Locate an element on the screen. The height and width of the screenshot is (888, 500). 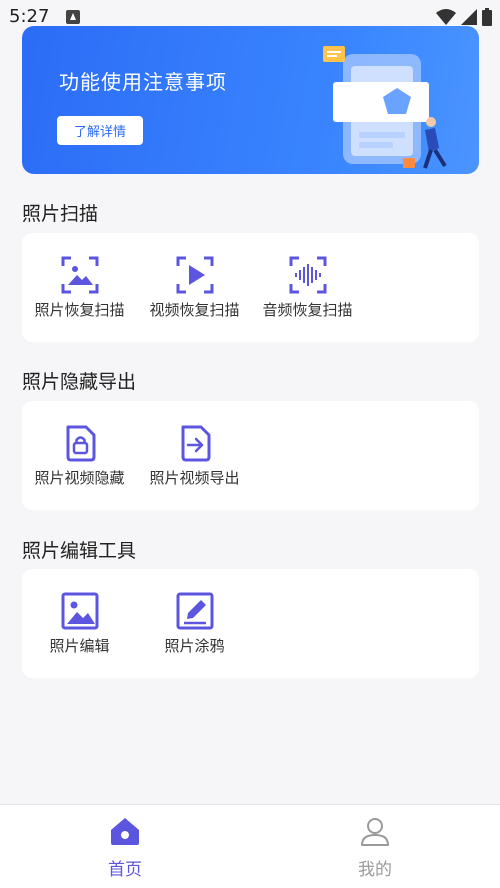
status-time: 5:27 is located at coordinates (29, 16).